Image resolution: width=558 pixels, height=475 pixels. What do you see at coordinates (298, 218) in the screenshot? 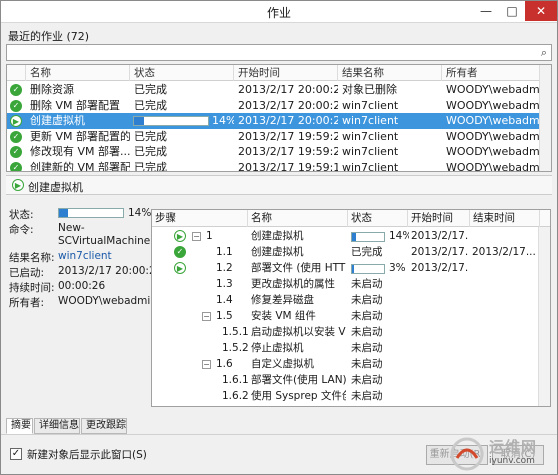
I see `column-header-step-name: 名称` at bounding box center [298, 218].